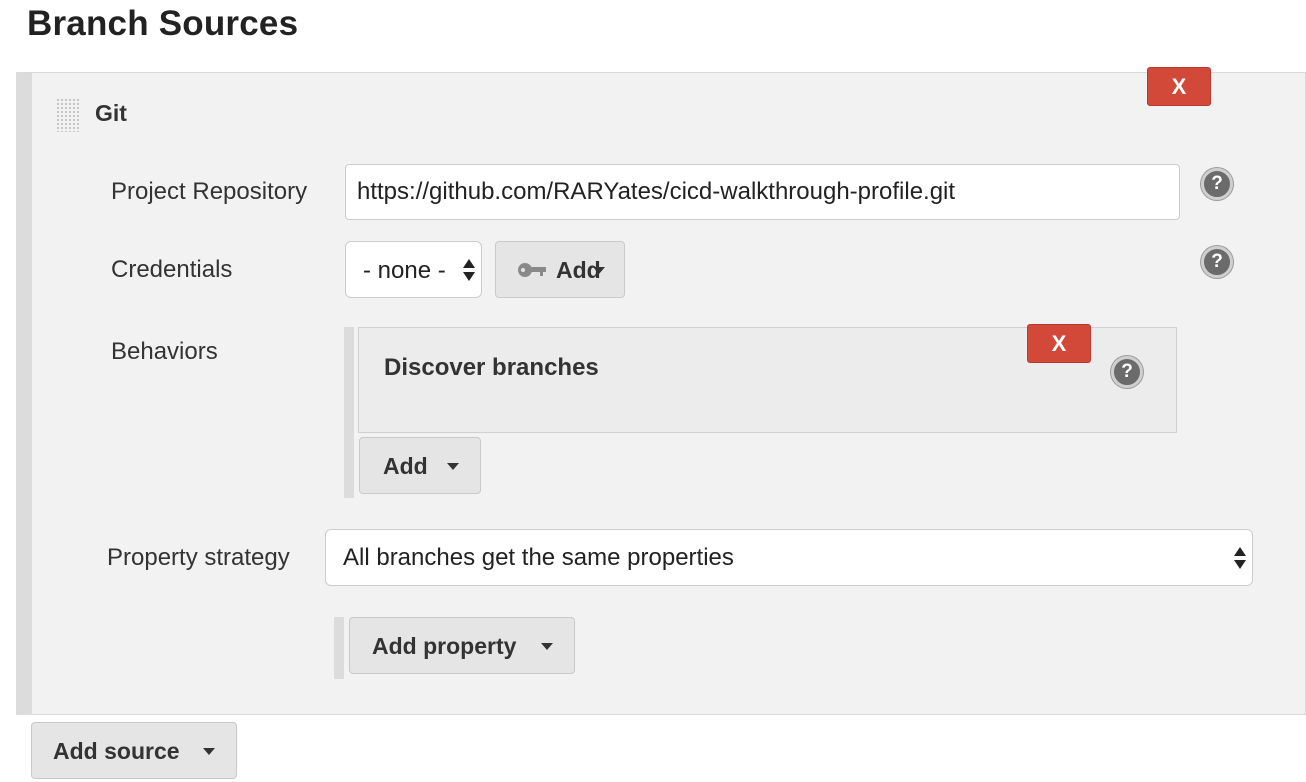 This screenshot has width=1306, height=782. What do you see at coordinates (163, 23) in the screenshot?
I see `page-title: Branch Sources` at bounding box center [163, 23].